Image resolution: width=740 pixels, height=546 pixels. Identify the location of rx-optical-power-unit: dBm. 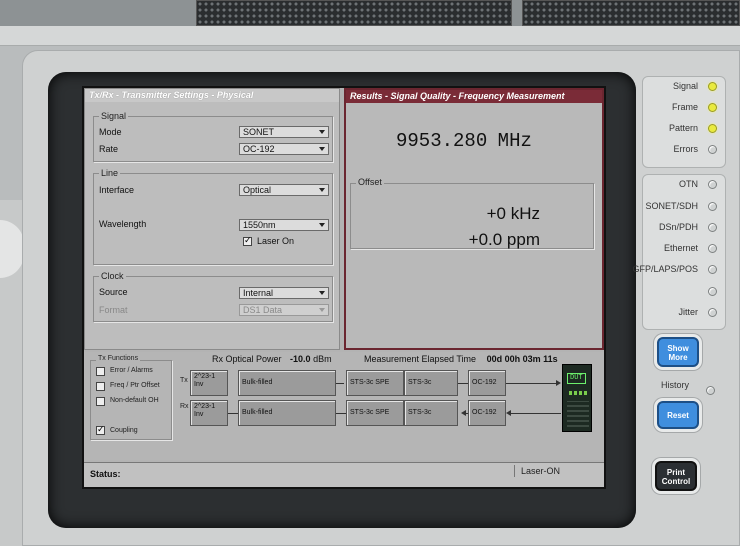
(322, 359).